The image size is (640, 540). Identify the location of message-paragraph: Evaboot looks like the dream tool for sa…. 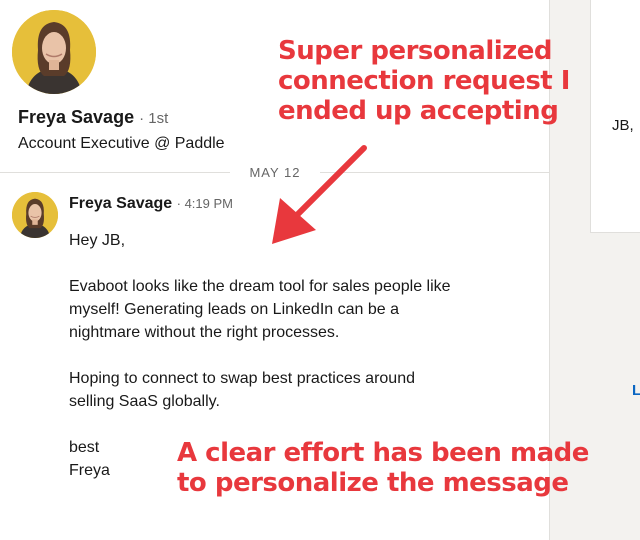
(260, 309).